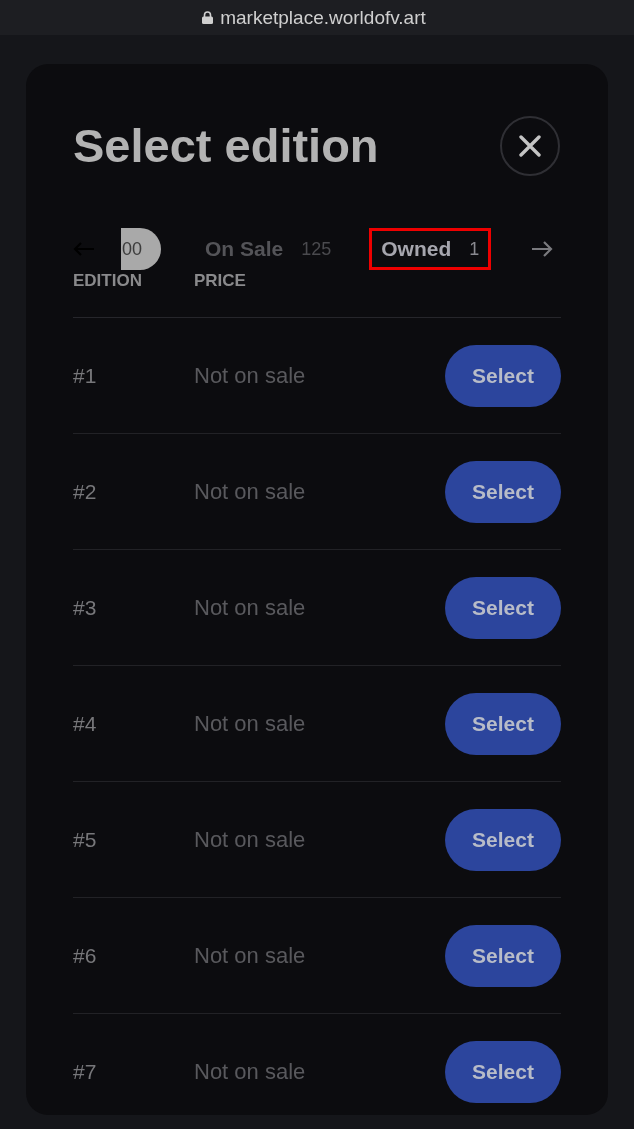 This screenshot has width=634, height=1129. Describe the element at coordinates (107, 281) in the screenshot. I see `column-header: EDITION` at that location.